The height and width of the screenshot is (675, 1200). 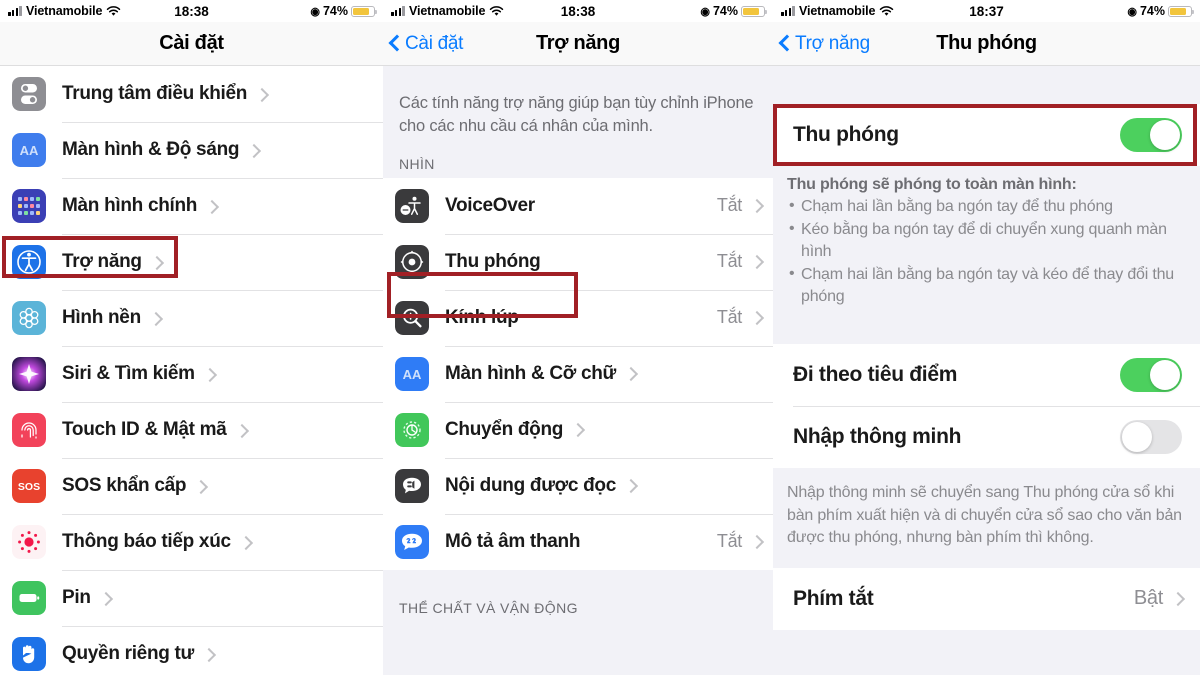 I want to click on sidebar-item-zoom: Thu phóng Tắt, so click(x=578, y=261).